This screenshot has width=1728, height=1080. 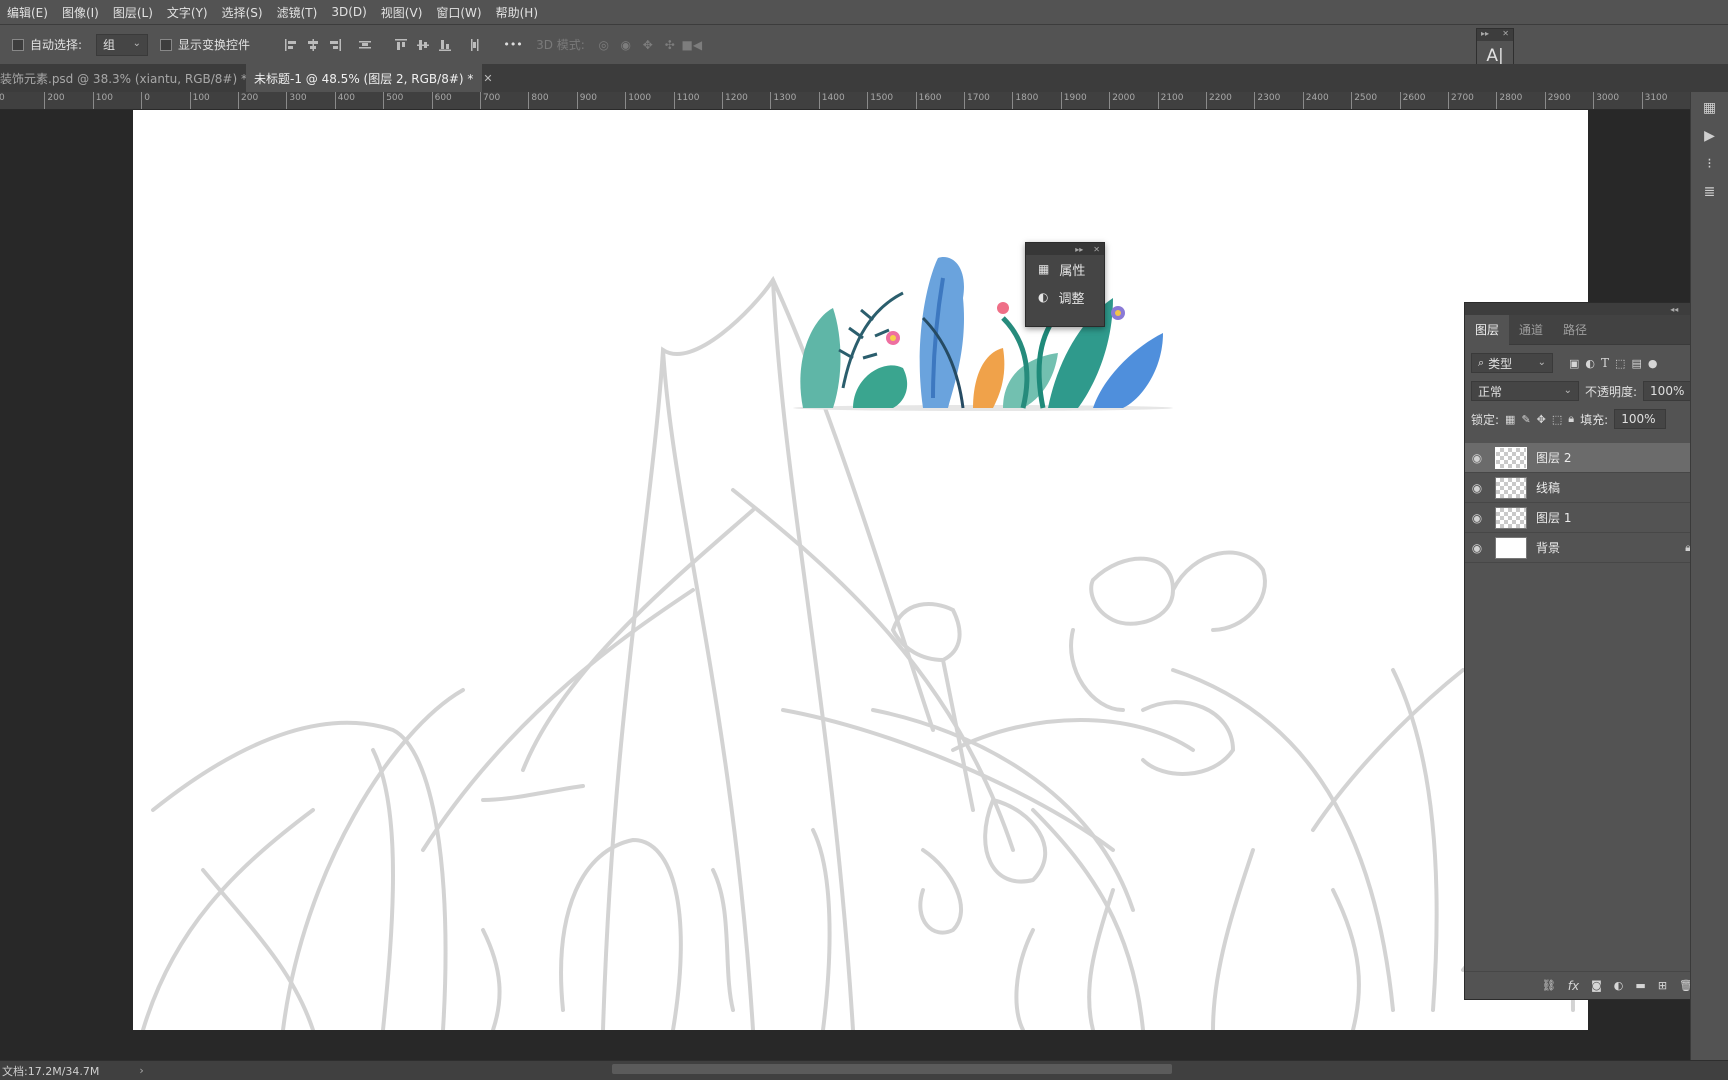 I want to click on show-transform-checkbox, so click(x=166, y=44).